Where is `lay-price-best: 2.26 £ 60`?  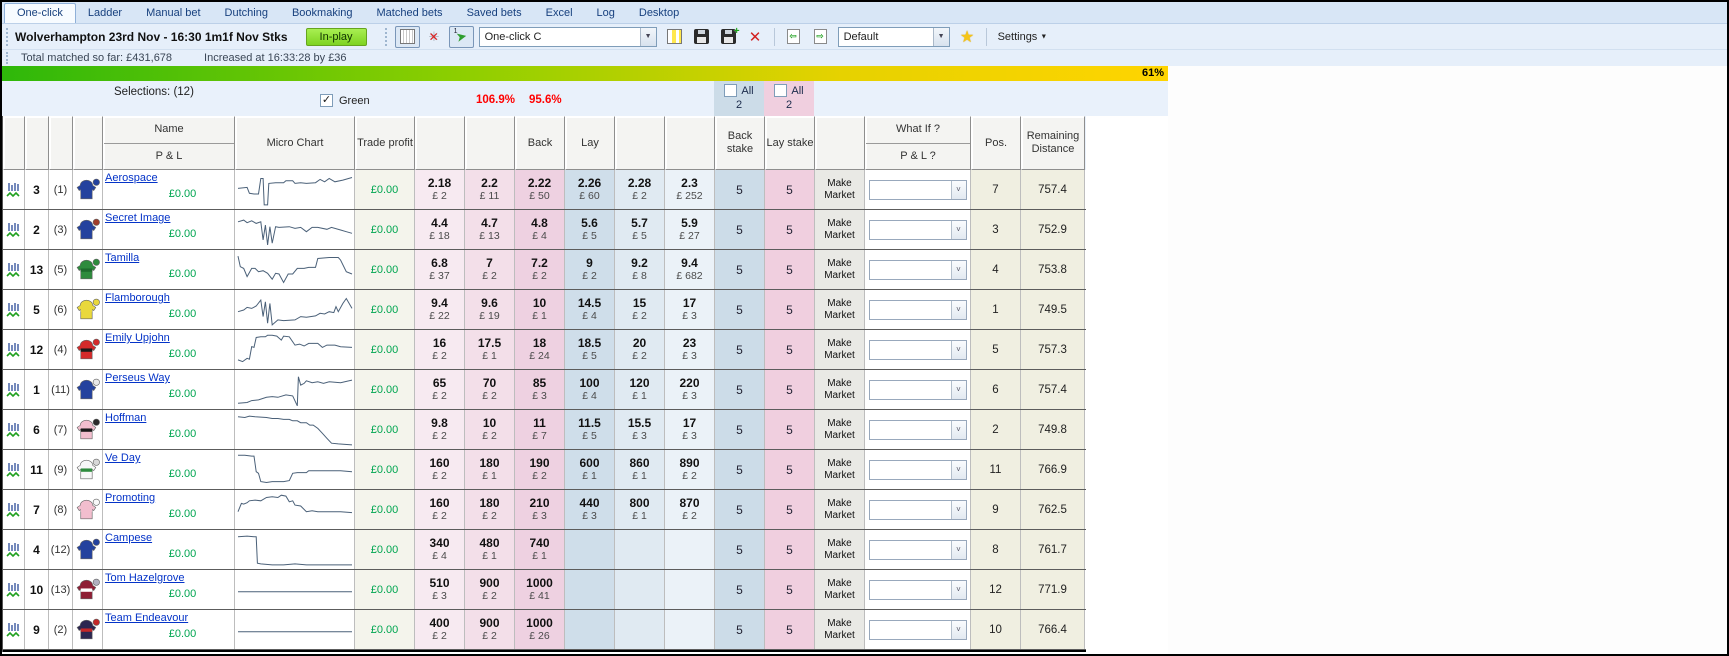
lay-price-best: 2.26 £ 60 is located at coordinates (590, 189).